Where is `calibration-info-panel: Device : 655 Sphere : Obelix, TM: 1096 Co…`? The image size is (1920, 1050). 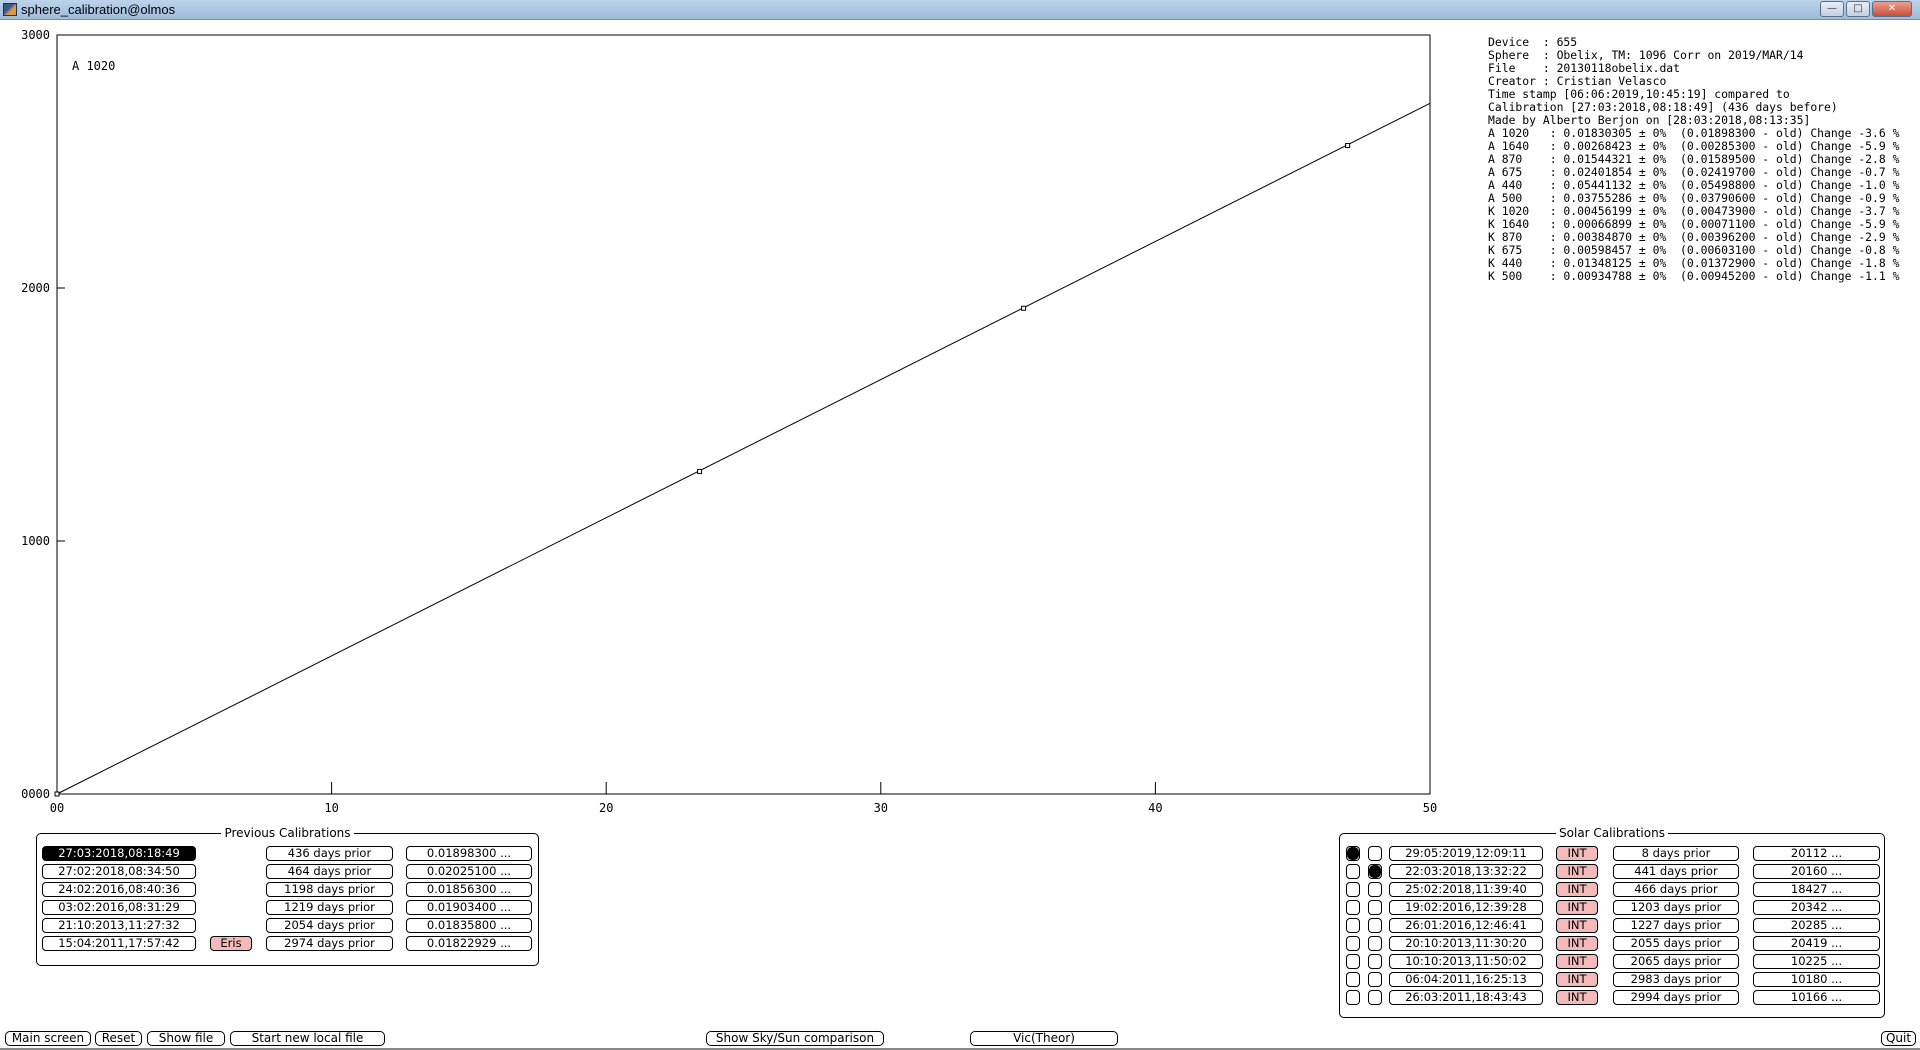 calibration-info-panel: Device : 655 Sphere : Obelix, TM: 1096 Co… is located at coordinates (1693, 159).